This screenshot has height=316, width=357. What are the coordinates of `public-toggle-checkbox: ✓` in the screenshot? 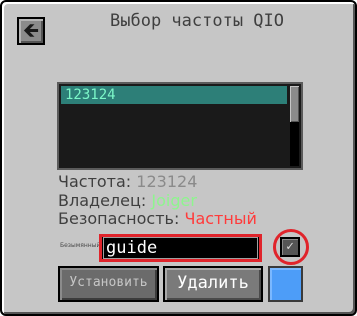 It's located at (290, 247).